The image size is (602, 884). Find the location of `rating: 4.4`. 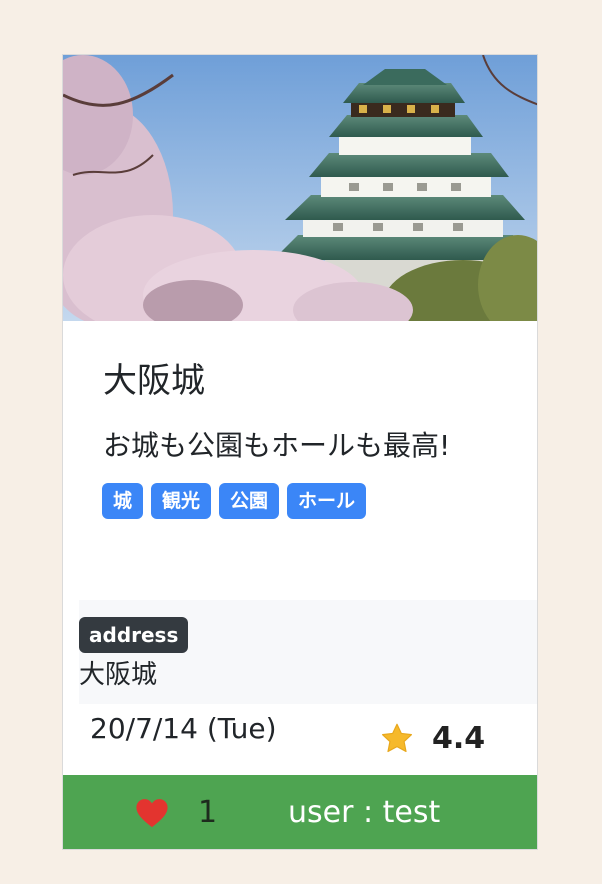

rating: 4.4 is located at coordinates (432, 739).